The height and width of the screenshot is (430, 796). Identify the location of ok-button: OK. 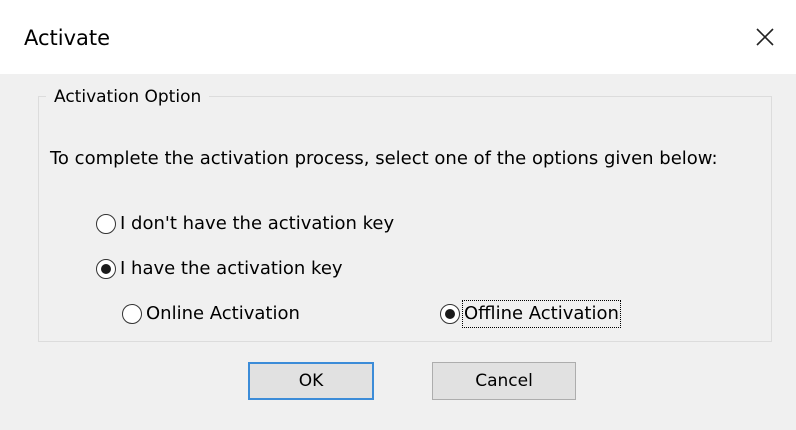
(311, 381).